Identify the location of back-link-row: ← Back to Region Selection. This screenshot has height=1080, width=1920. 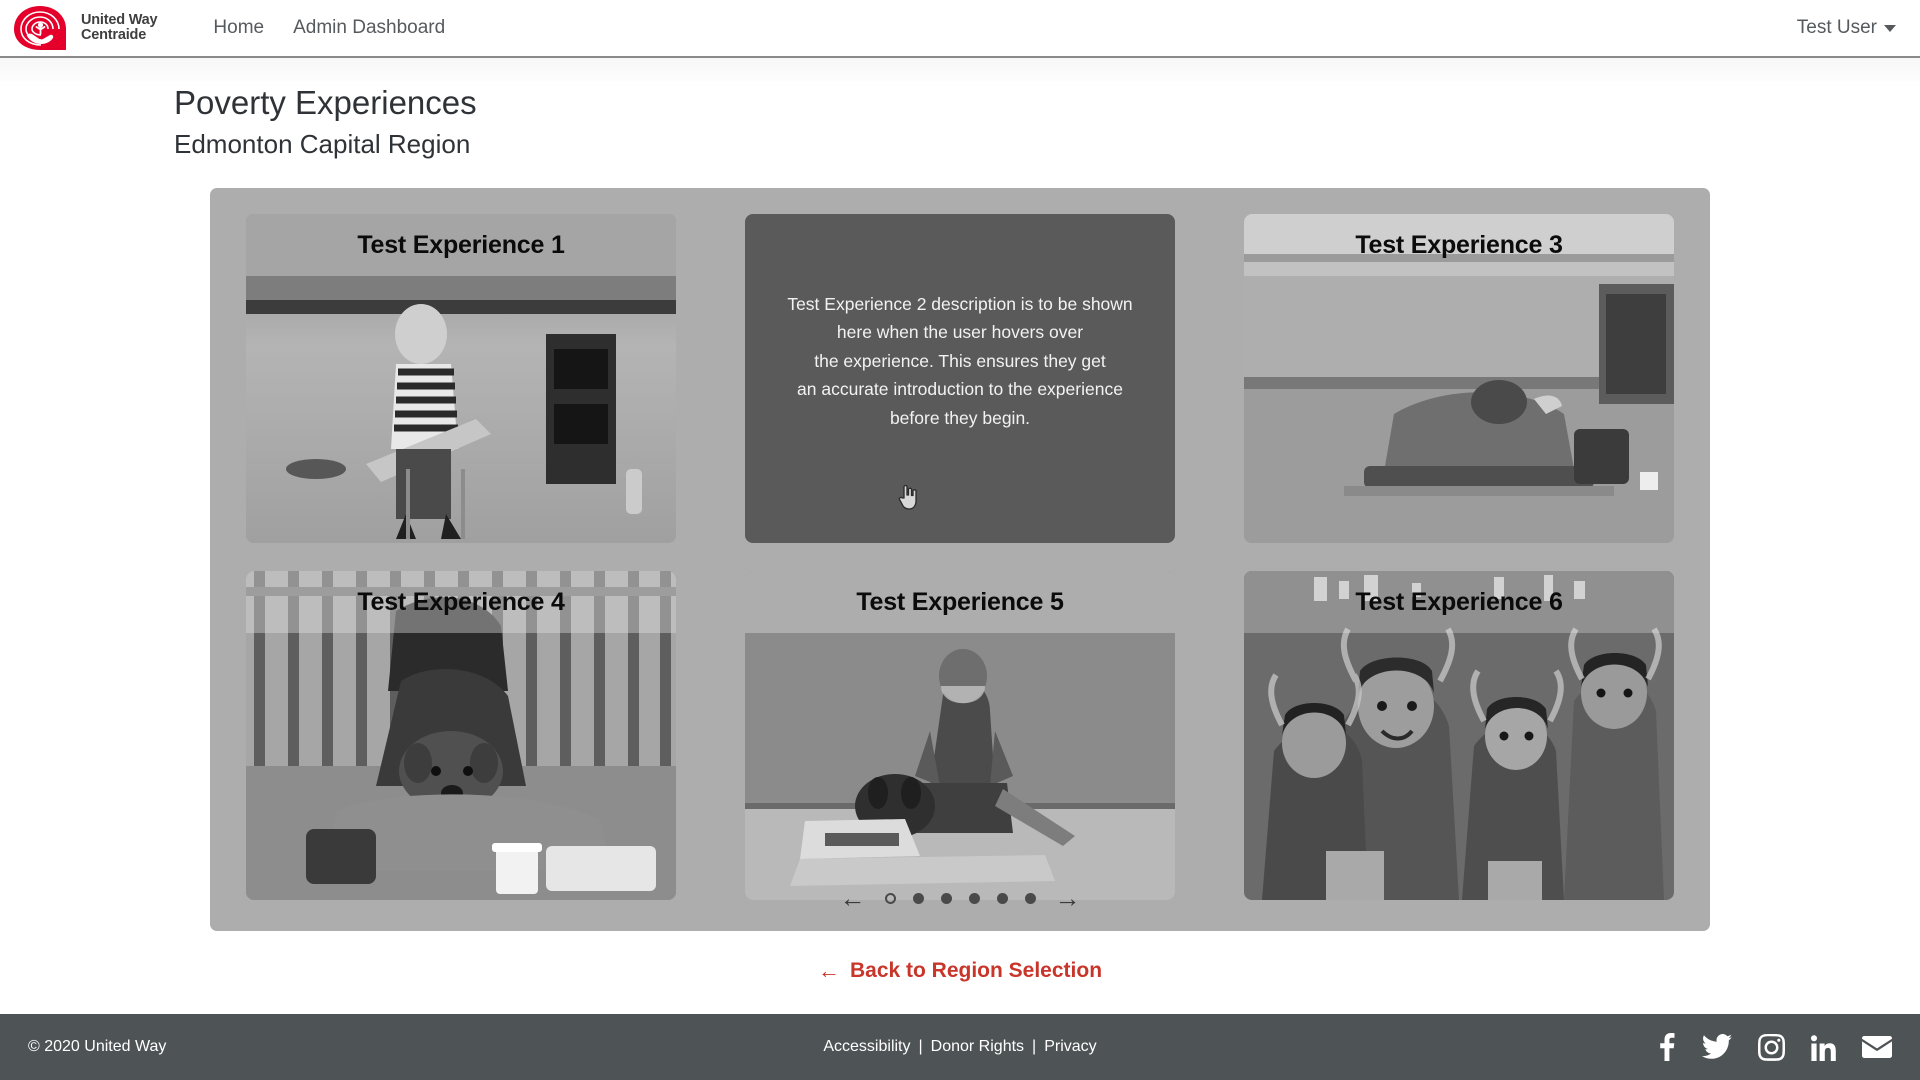
(960, 971).